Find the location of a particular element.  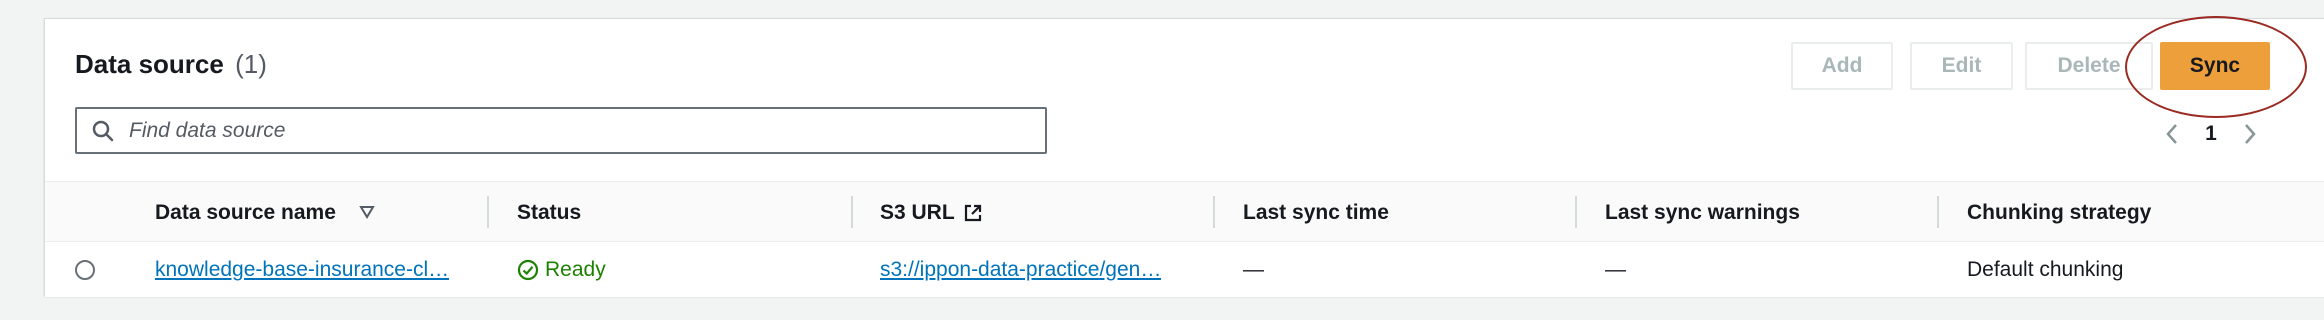

pagination: 1 is located at coordinates (2211, 134).